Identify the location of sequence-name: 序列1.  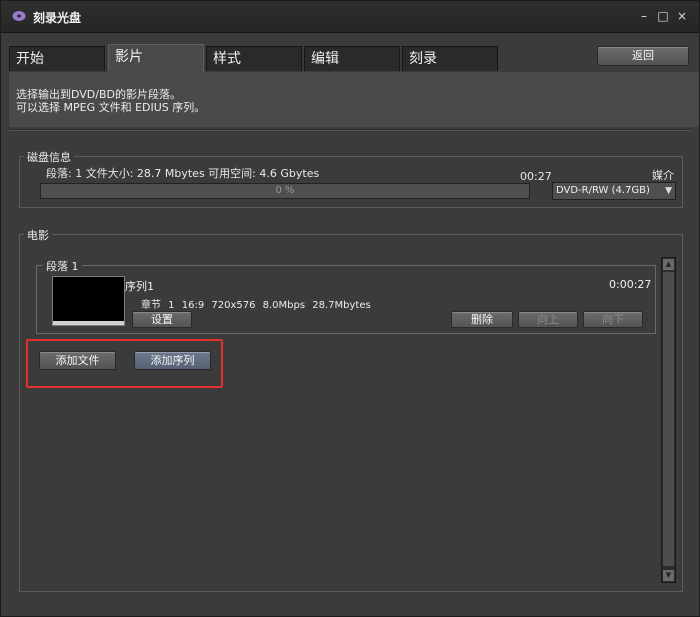
(139, 286).